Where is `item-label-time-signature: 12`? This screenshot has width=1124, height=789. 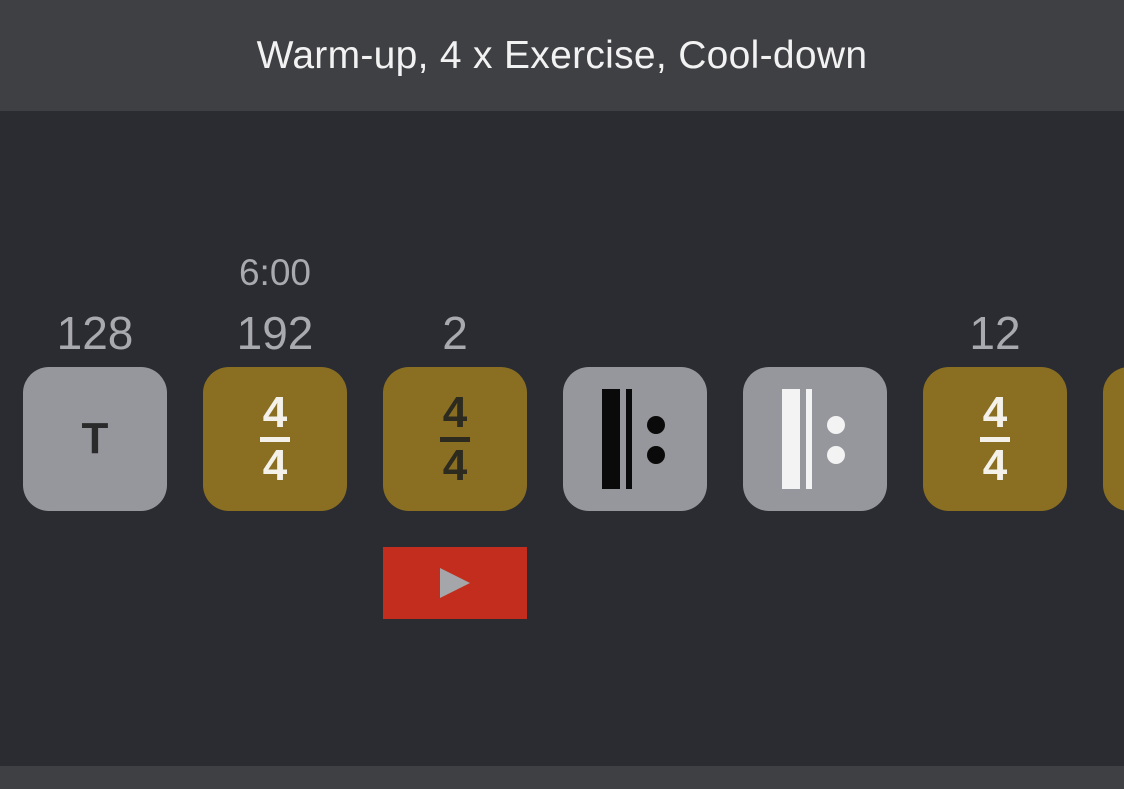 item-label-time-signature: 12 is located at coordinates (995, 333).